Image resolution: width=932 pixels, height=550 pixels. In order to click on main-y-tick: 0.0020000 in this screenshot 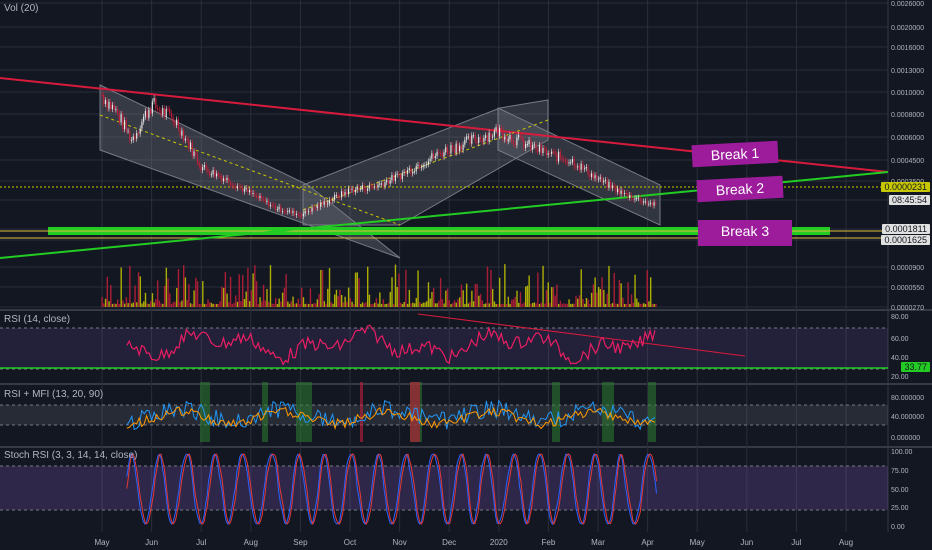, I will do `click(907, 28)`.